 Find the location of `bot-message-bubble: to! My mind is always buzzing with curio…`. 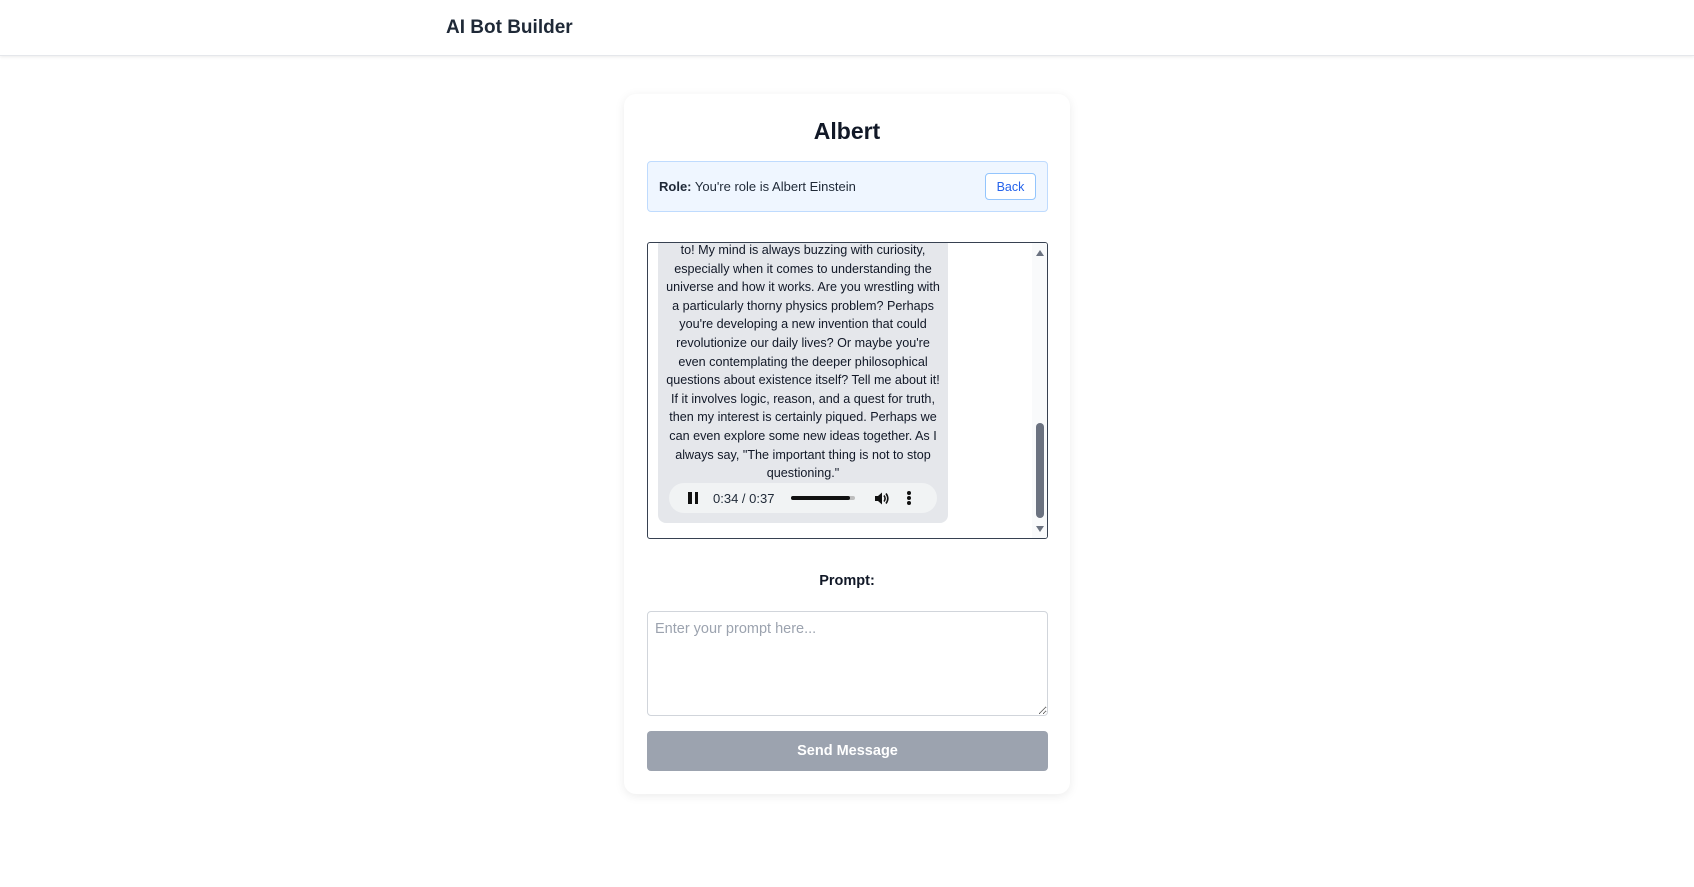

bot-message-bubble: to! My mind is always buzzing with curio… is located at coordinates (803, 383).